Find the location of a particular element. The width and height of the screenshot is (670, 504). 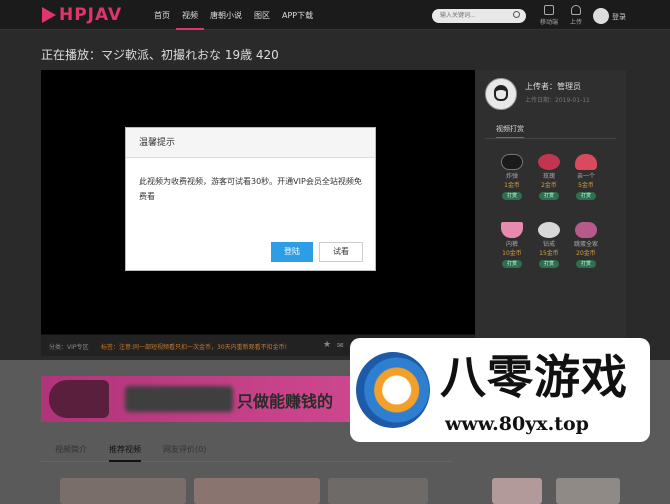

gift-name: 跳蛋全家 is located at coordinates (585, 244).